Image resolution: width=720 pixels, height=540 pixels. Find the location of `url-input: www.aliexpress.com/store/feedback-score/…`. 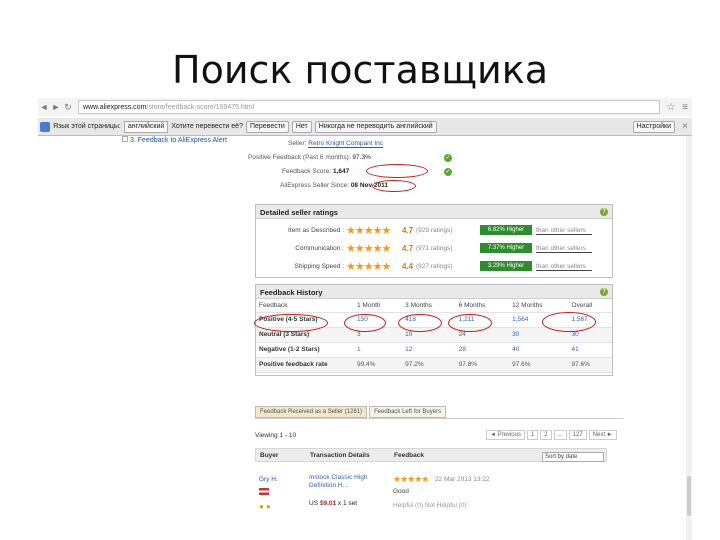

url-input: www.aliexpress.com/store/feedback-score/… is located at coordinates (369, 107).